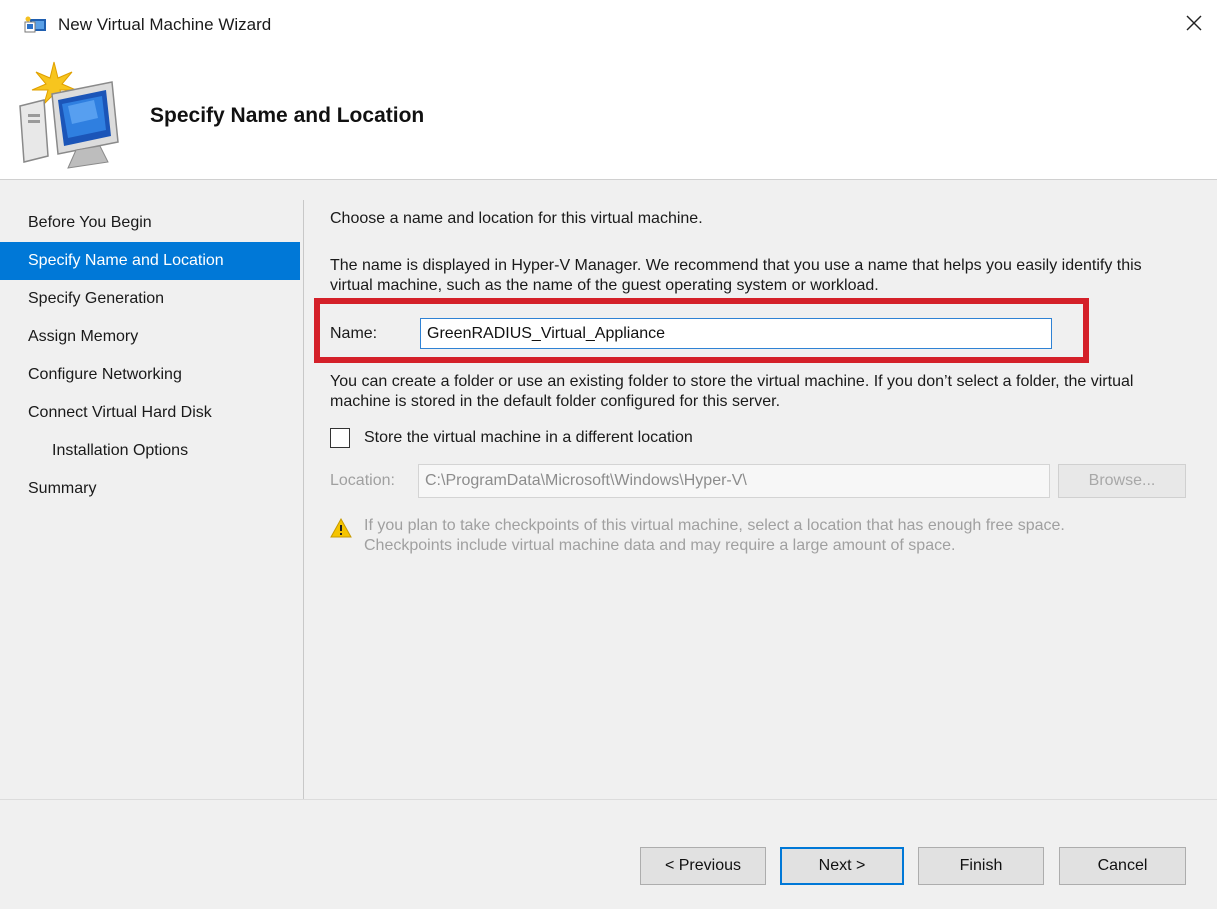 The height and width of the screenshot is (909, 1217). What do you see at coordinates (150, 223) in the screenshot?
I see `nav-item-before-you-begin: Before You Begin` at bounding box center [150, 223].